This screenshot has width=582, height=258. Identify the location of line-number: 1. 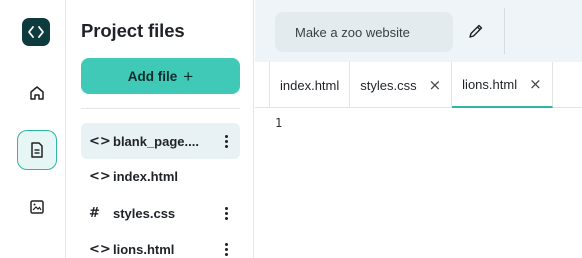
(279, 123).